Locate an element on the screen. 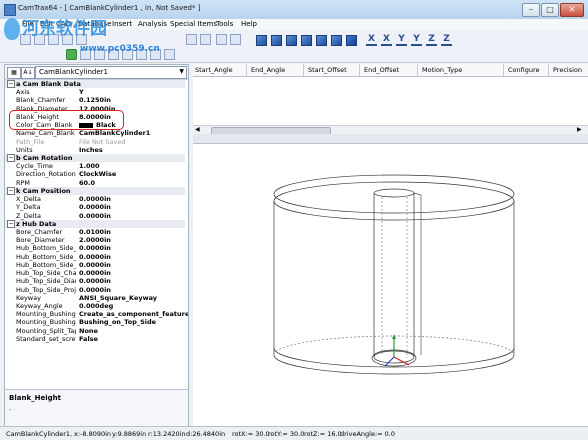  property-row: RPM 60.0 is located at coordinates (95, 183).